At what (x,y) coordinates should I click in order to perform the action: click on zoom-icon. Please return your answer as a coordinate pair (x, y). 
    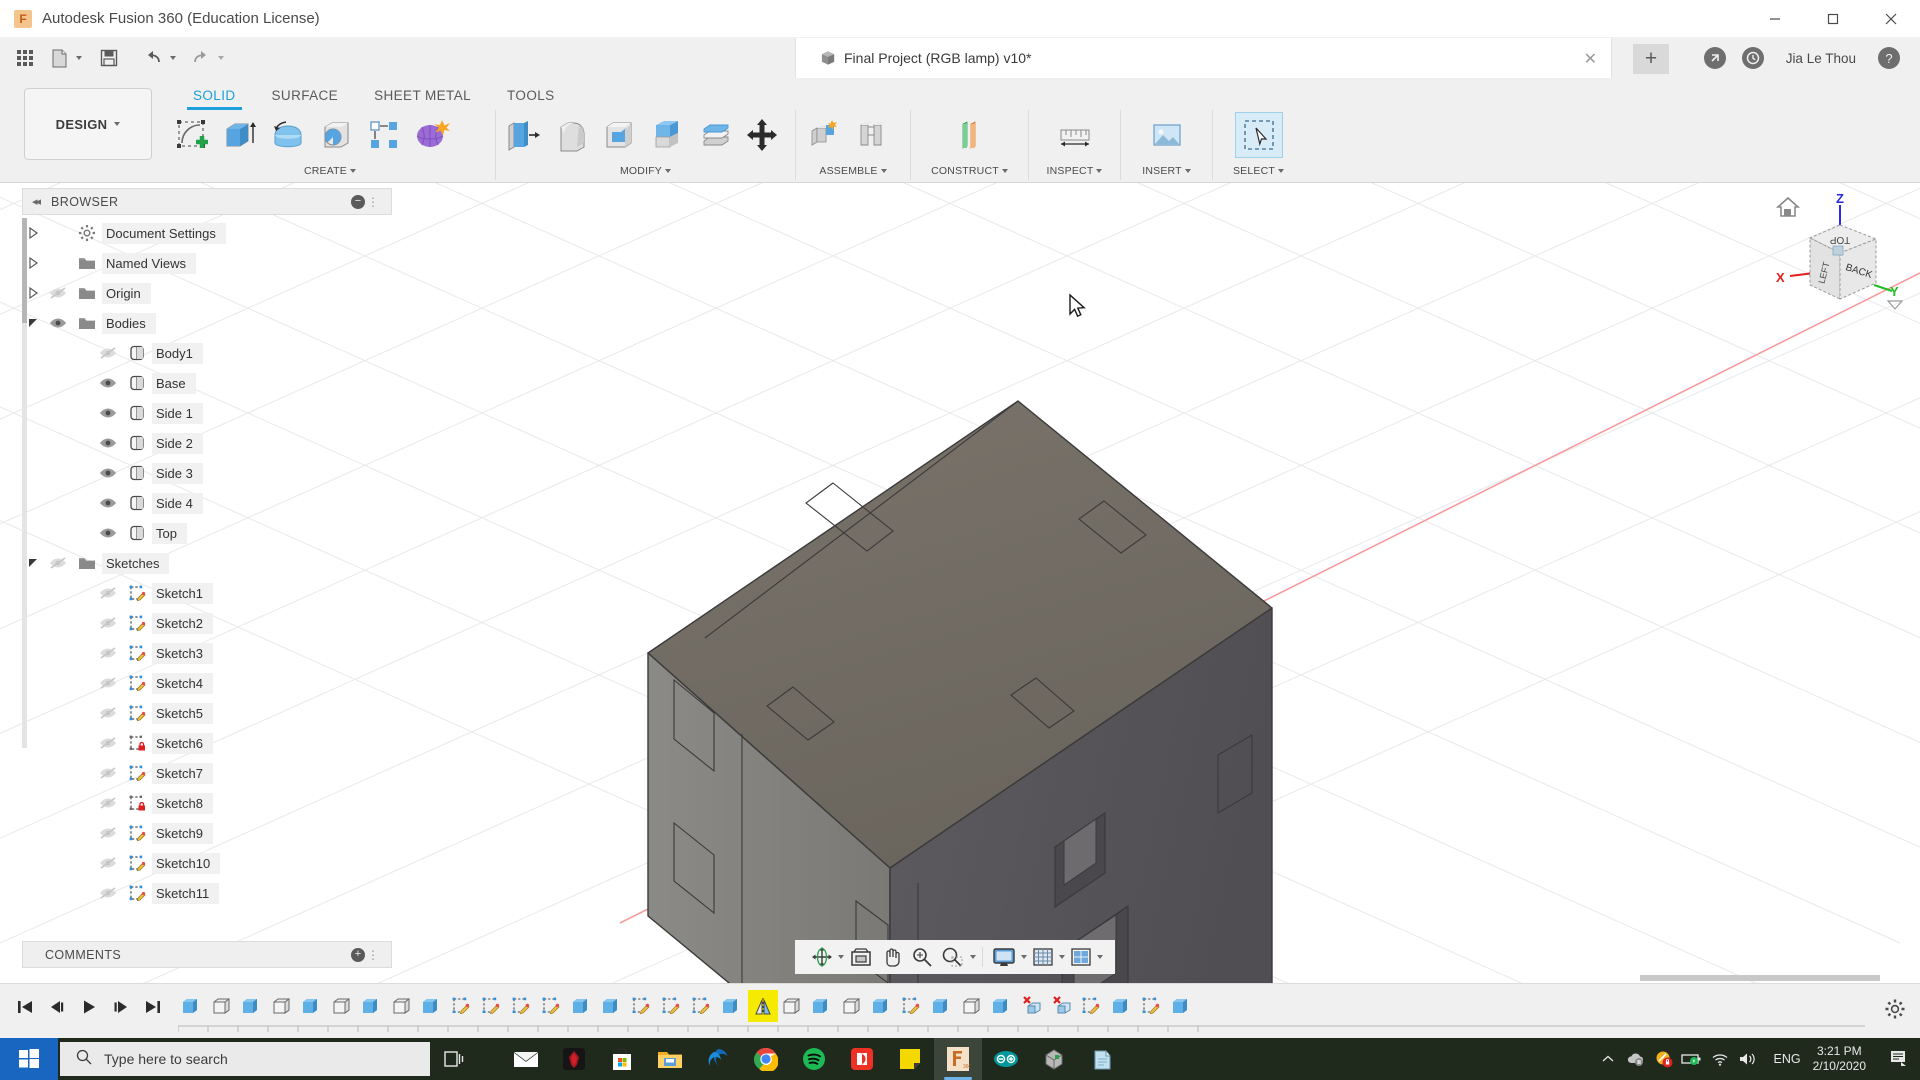
    Looking at the image, I should click on (922, 957).